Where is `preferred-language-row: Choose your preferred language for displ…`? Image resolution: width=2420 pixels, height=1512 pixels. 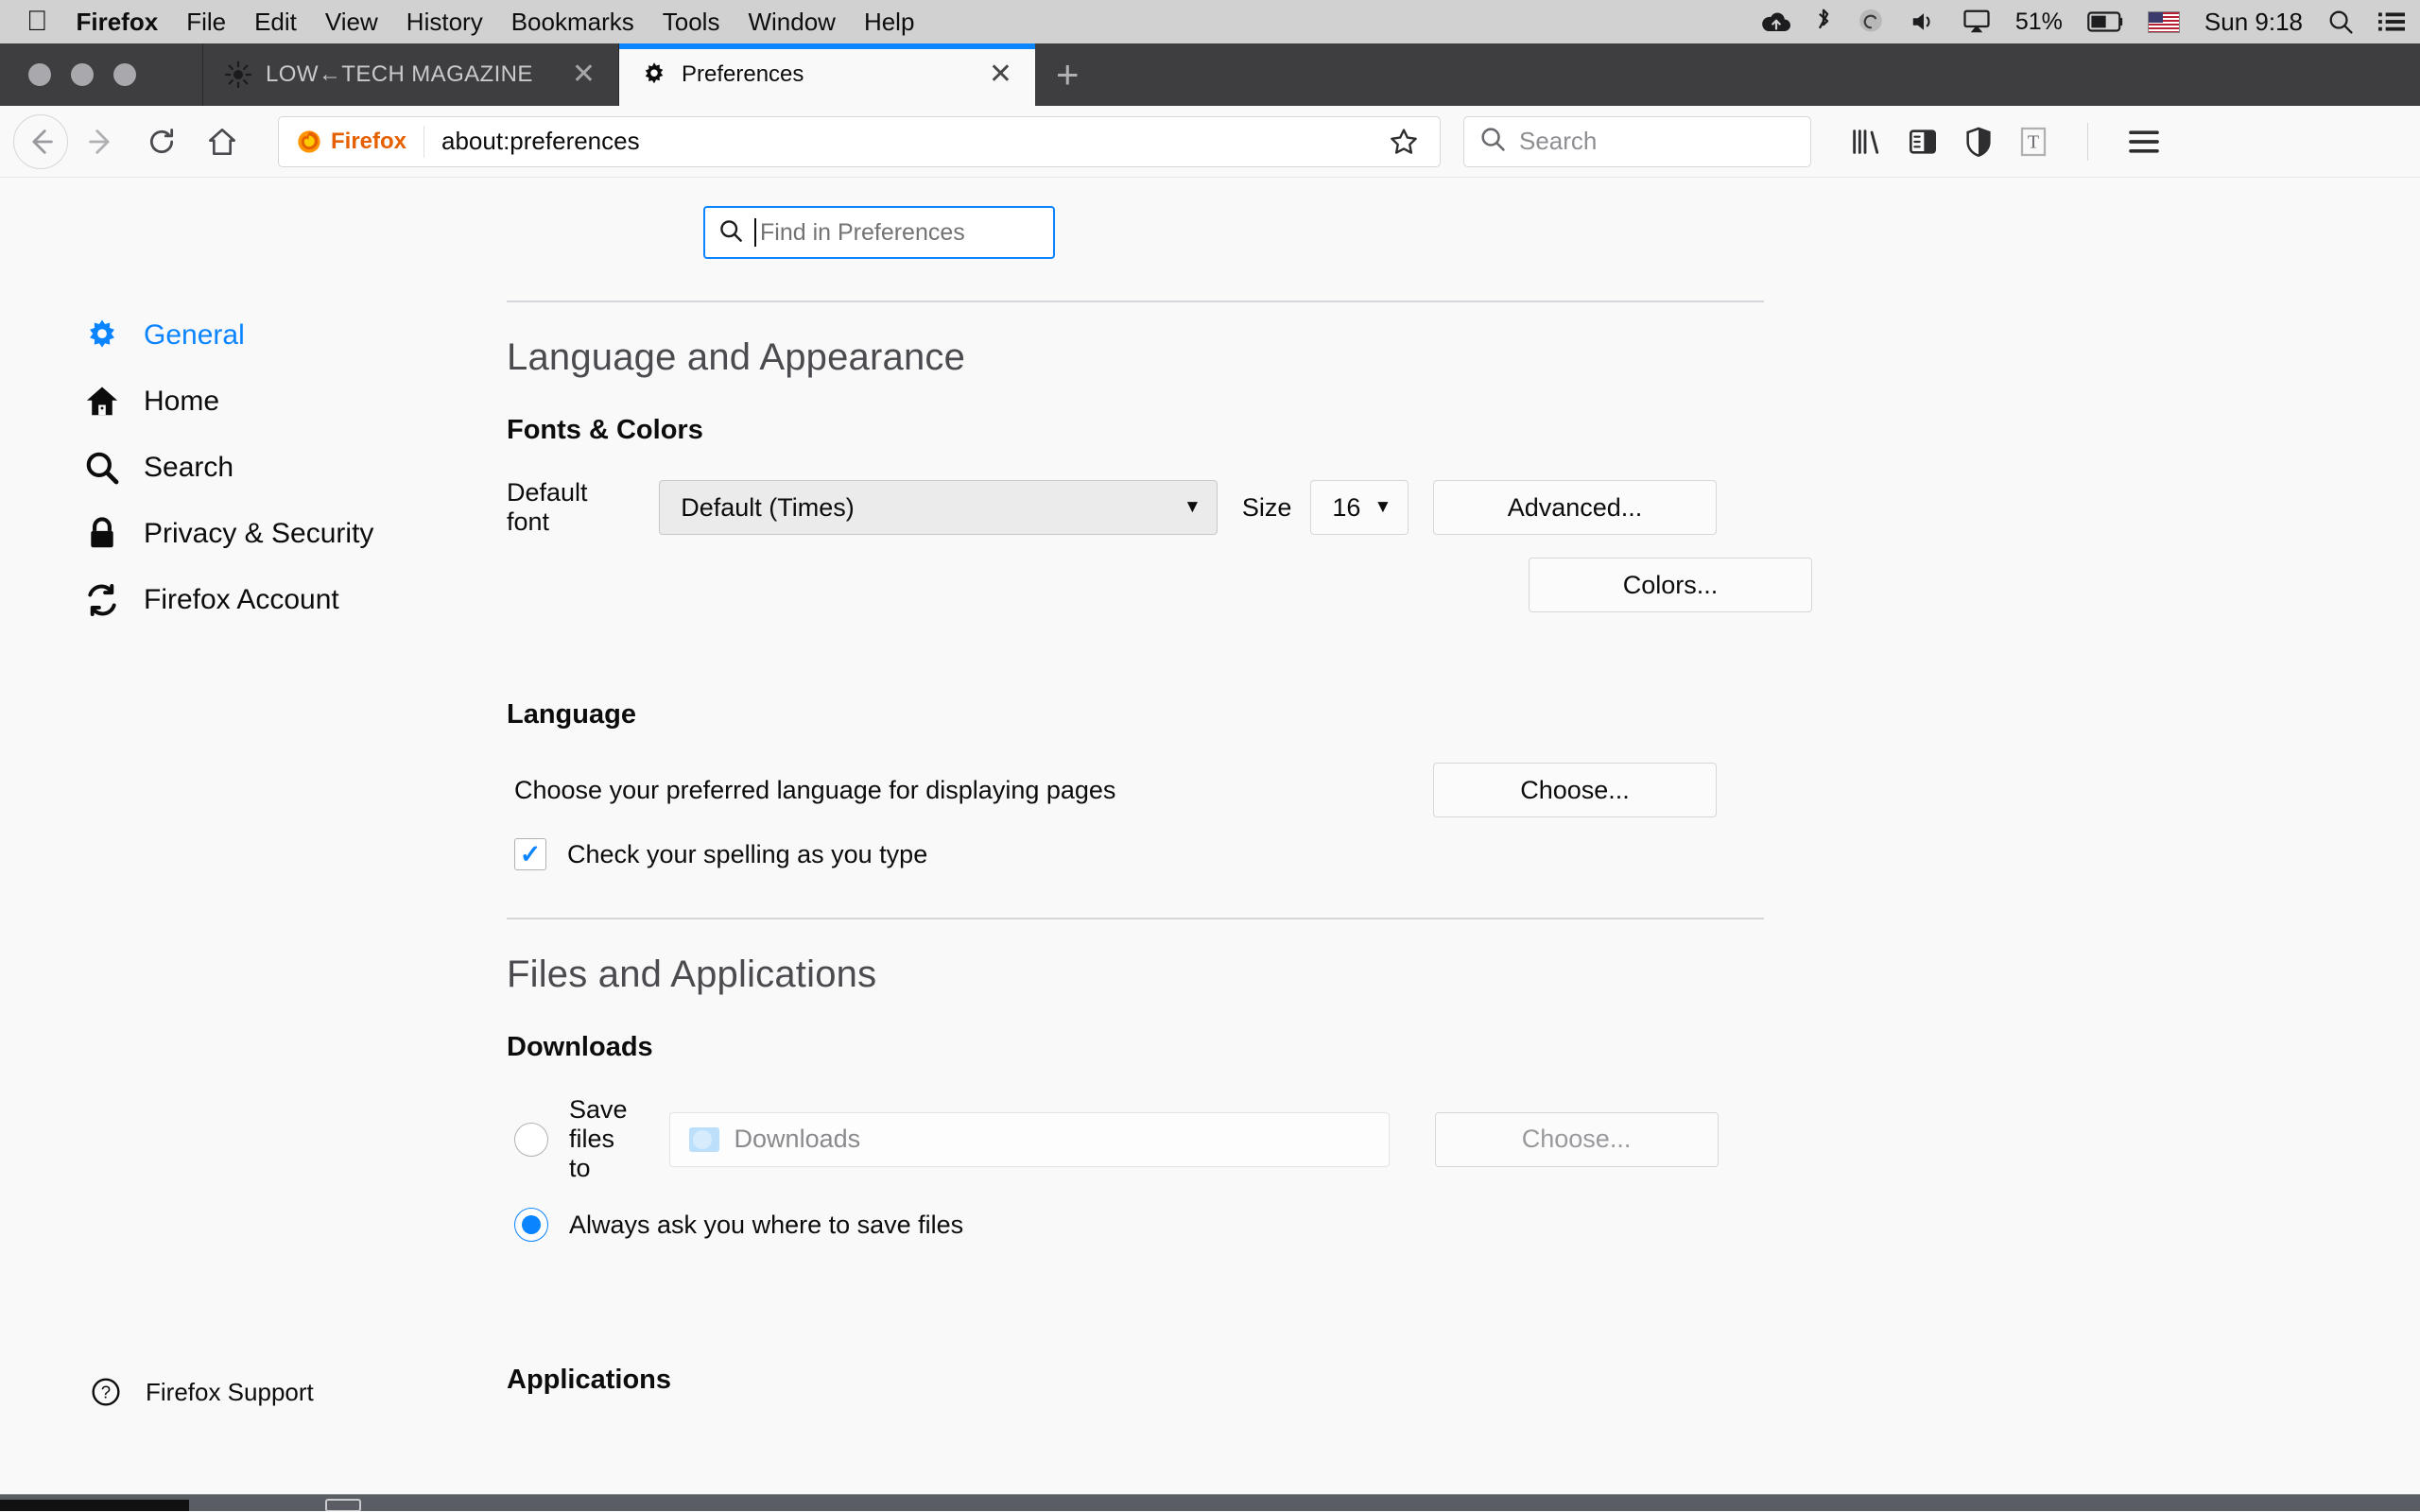
preferred-language-row: Choose your preferred language for displ… is located at coordinates (1112, 790).